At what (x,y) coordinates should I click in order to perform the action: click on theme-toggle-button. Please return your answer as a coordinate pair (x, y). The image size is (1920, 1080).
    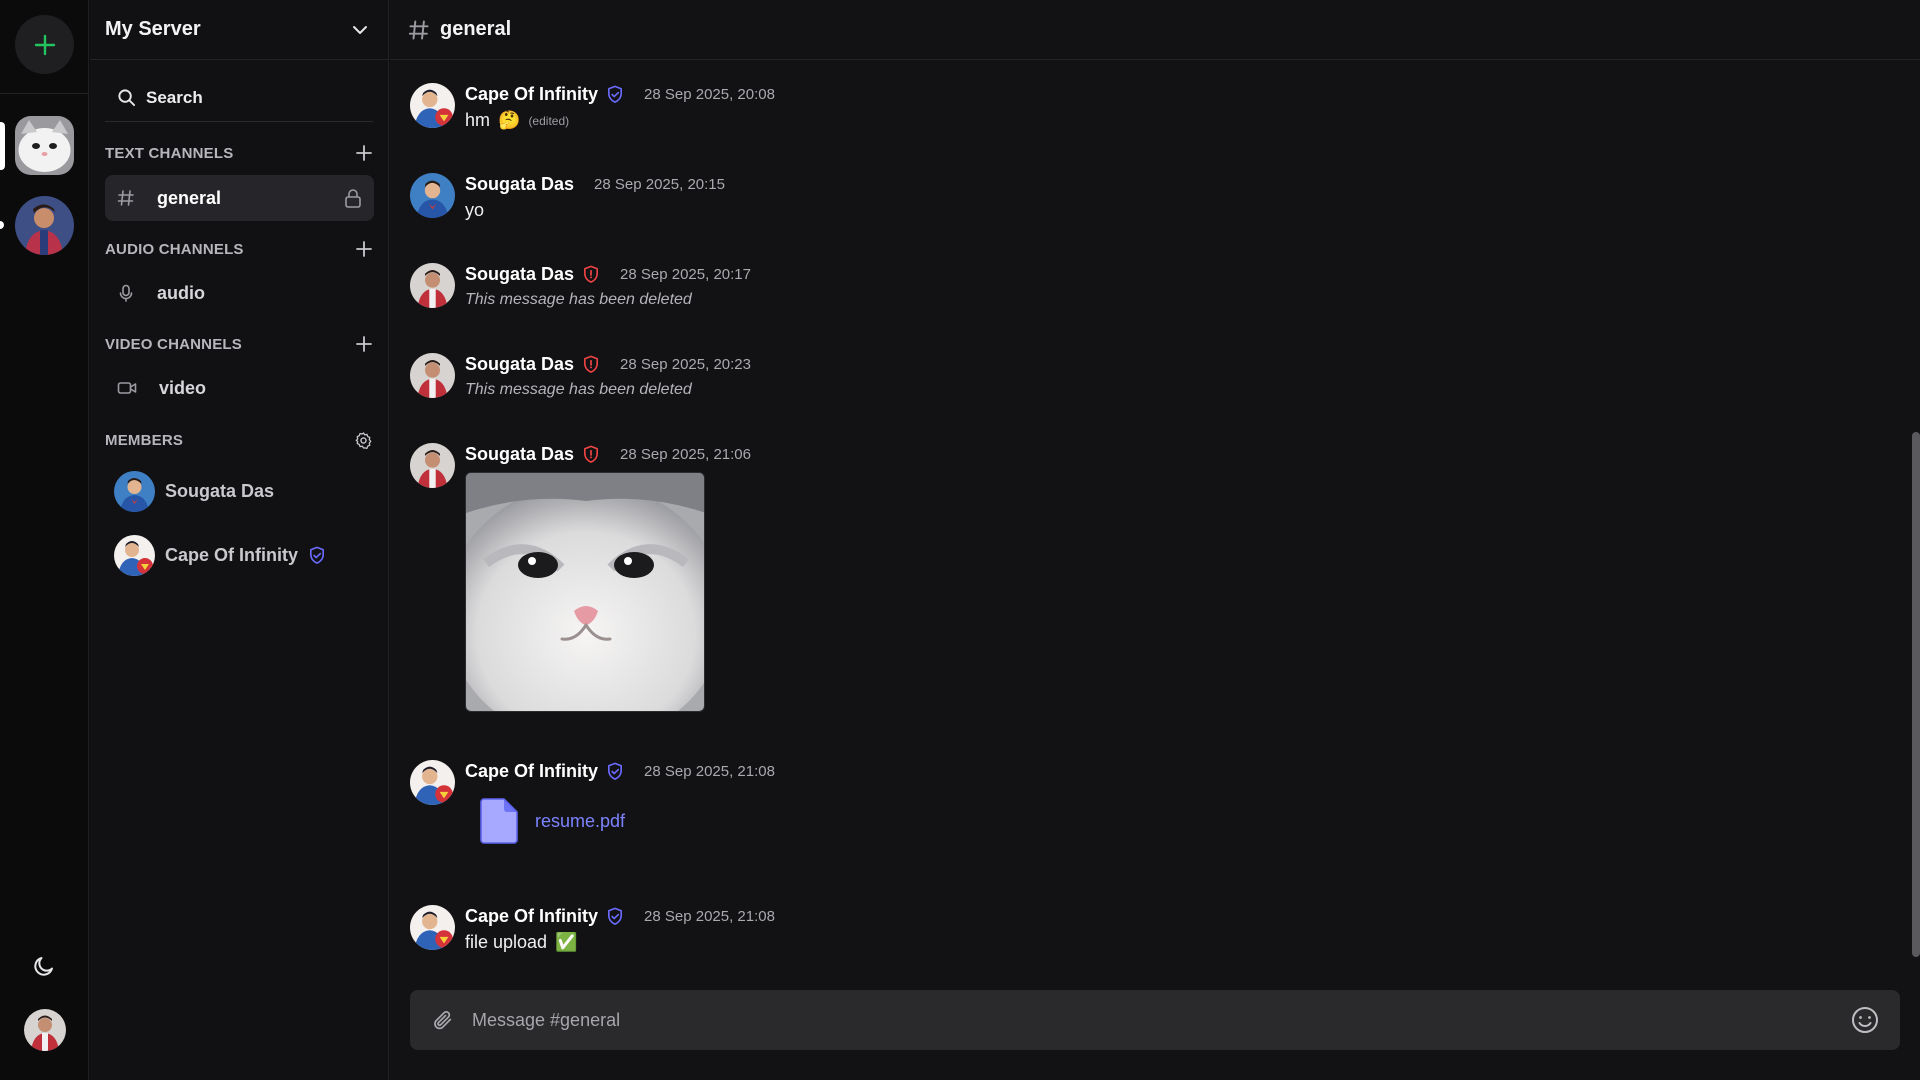
    Looking at the image, I should click on (44, 966).